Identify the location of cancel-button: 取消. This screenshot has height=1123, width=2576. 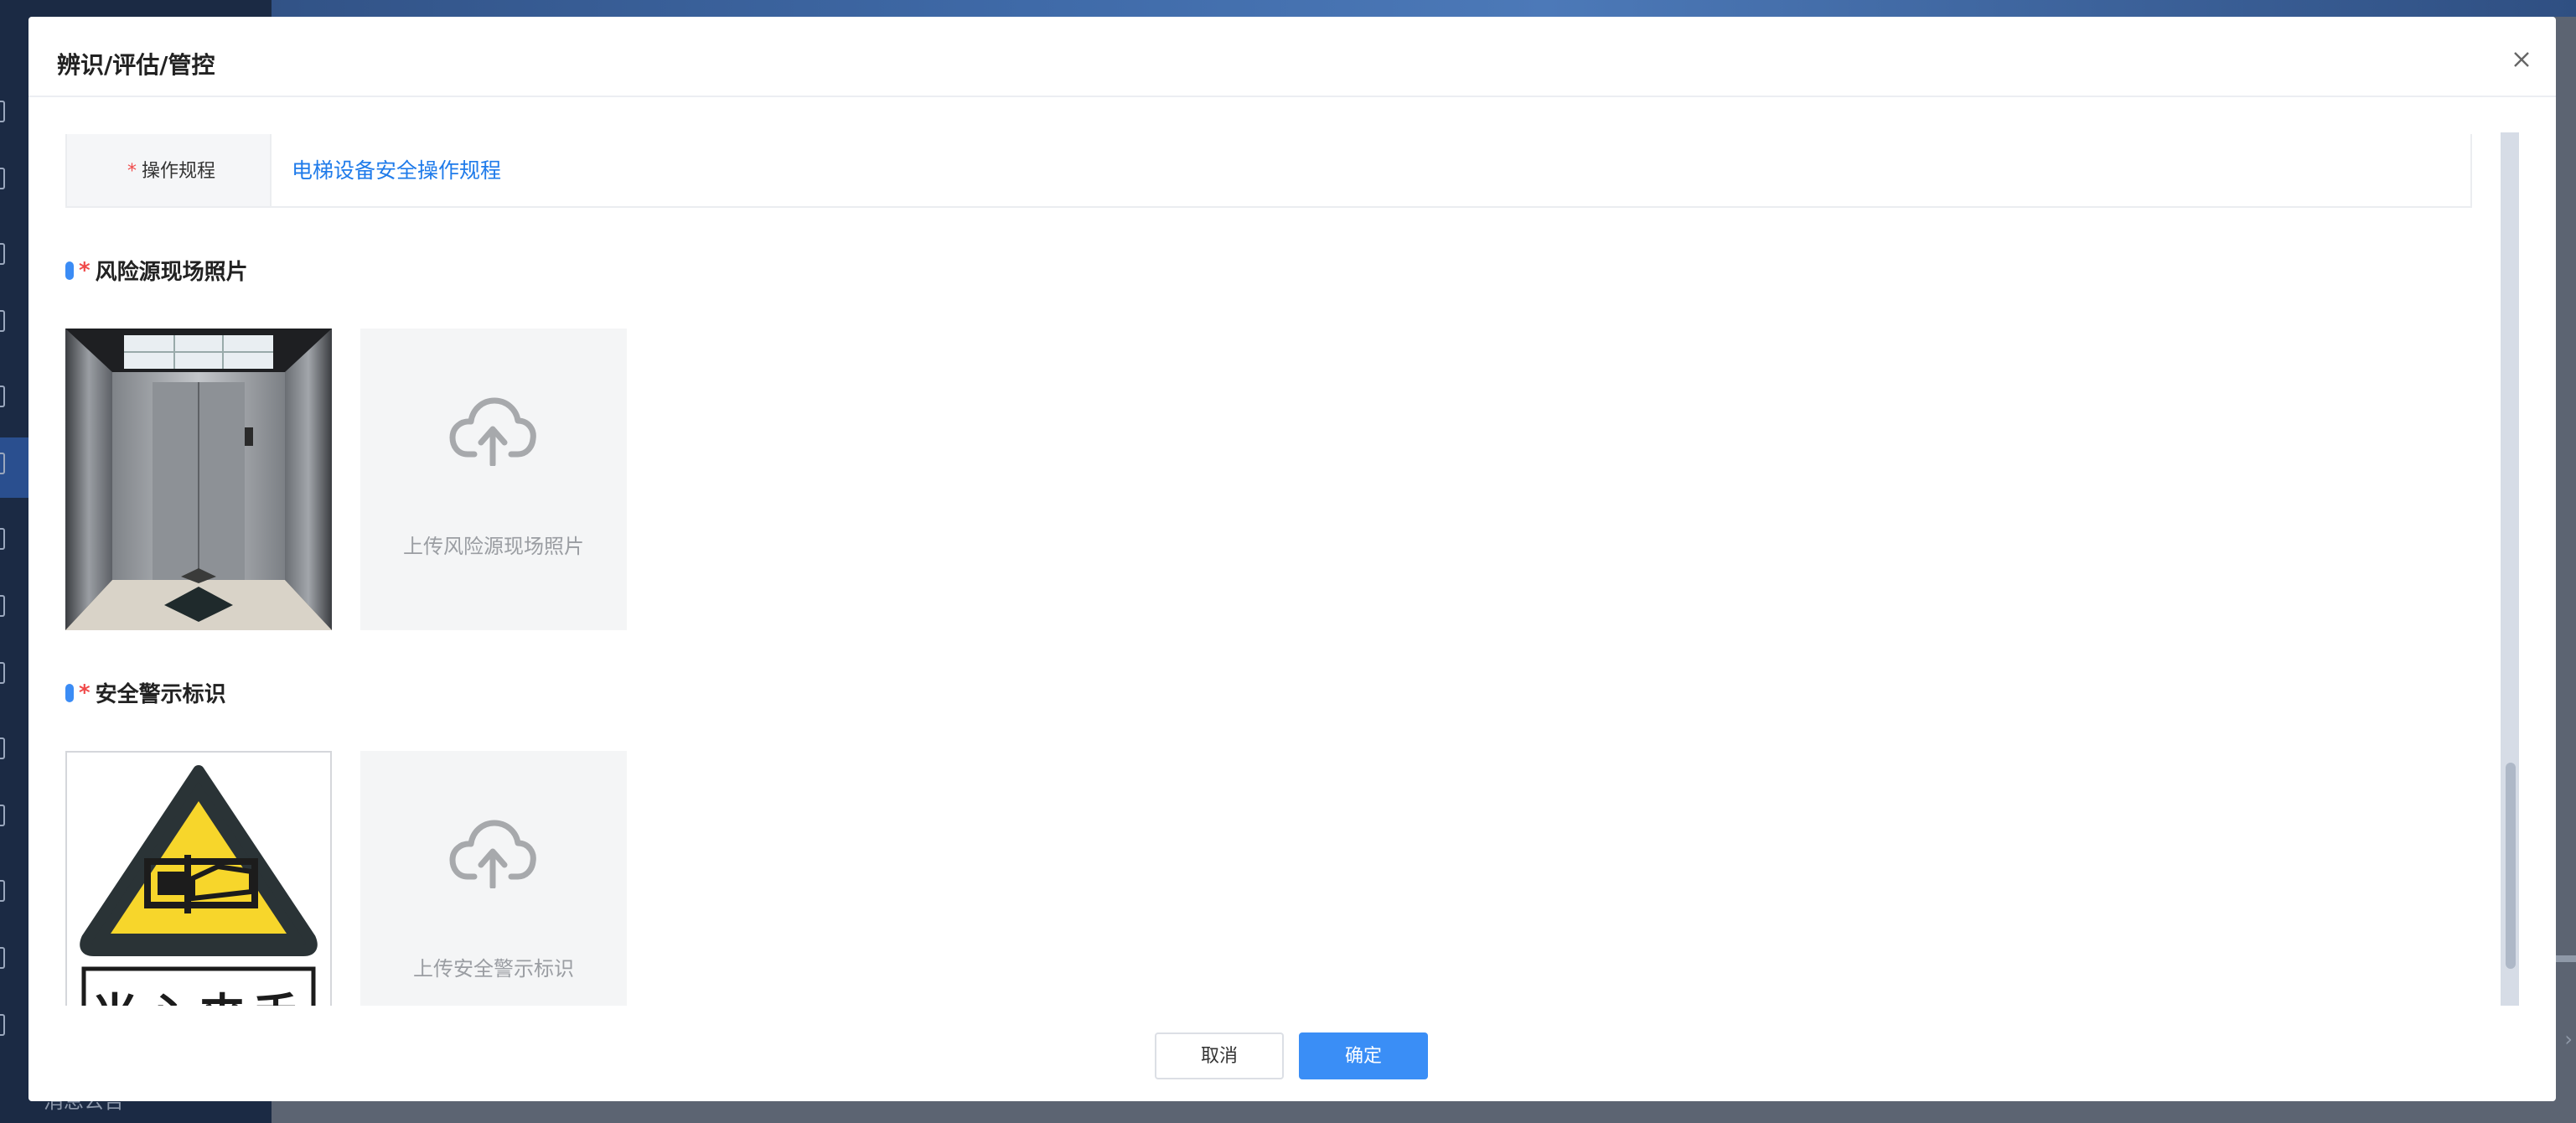
(1219, 1055).